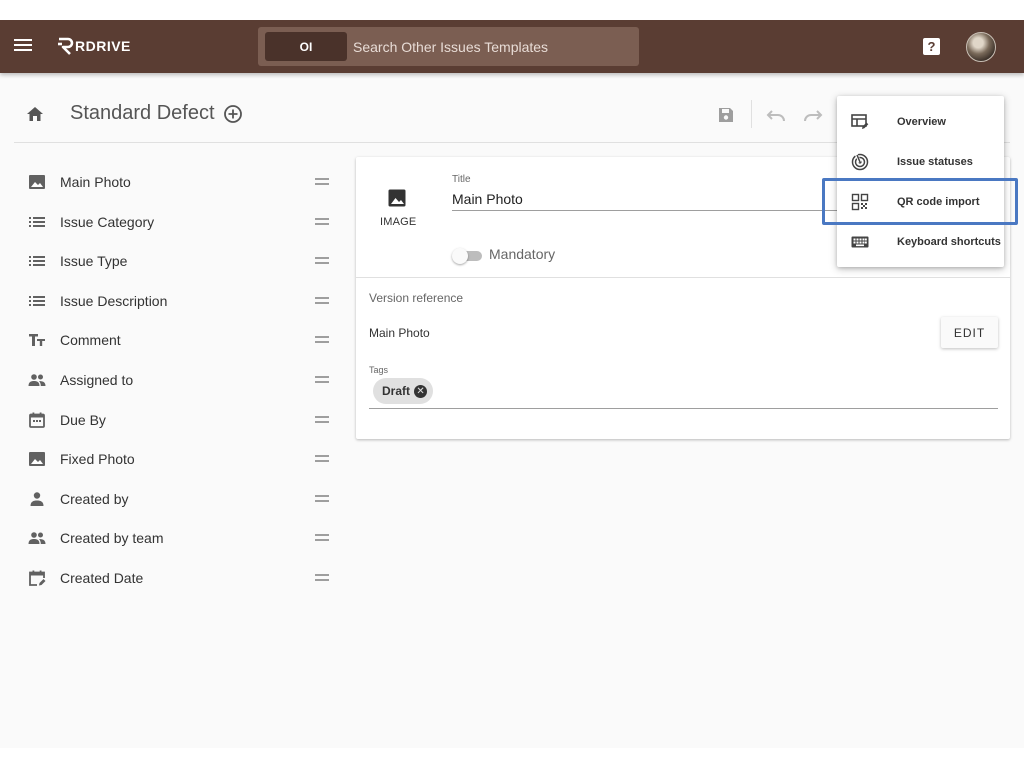 The image size is (1024, 768). What do you see at coordinates (461, 179) in the screenshot?
I see `title-caption: Title` at bounding box center [461, 179].